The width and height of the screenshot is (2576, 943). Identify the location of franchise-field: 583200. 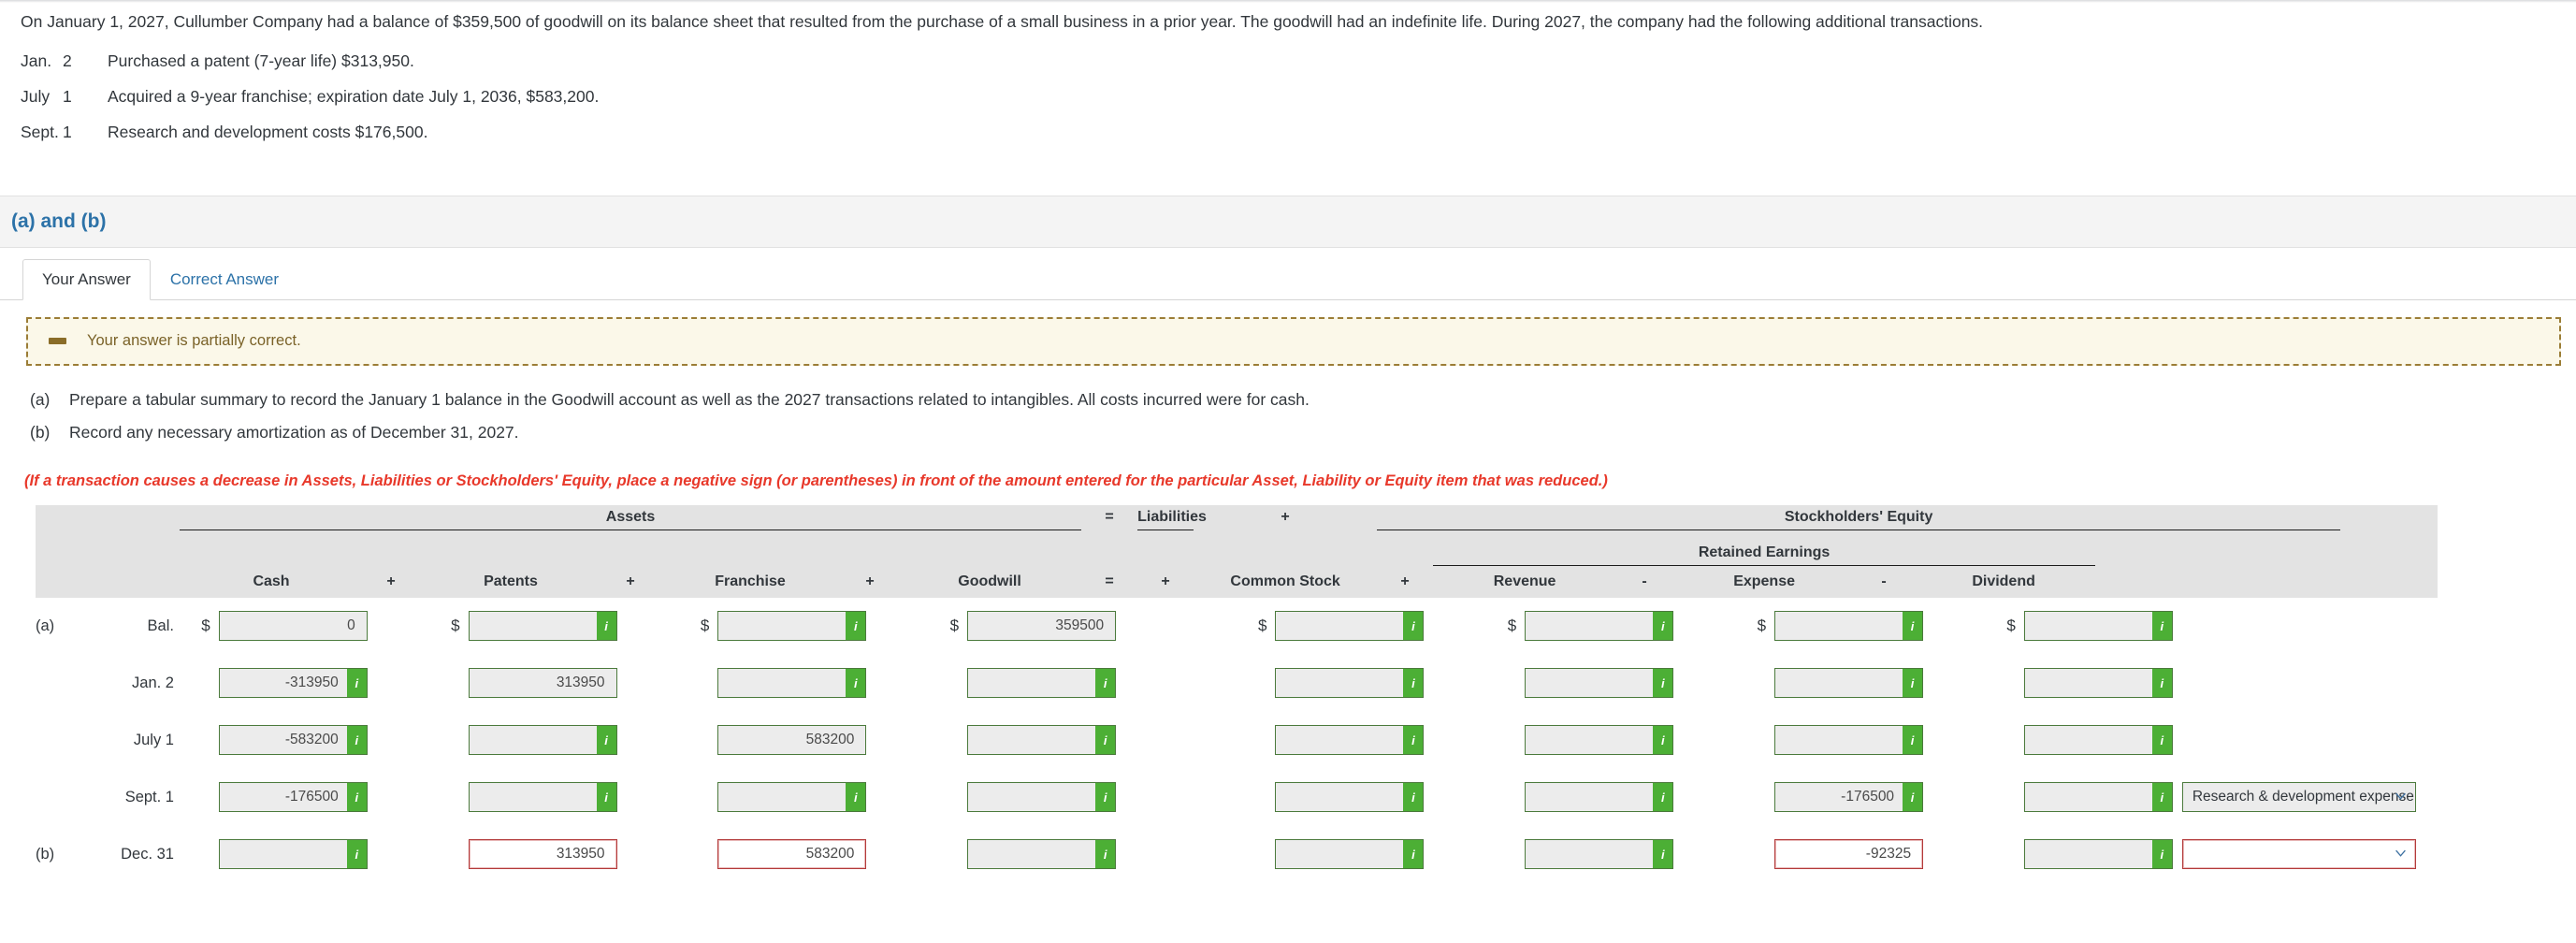
(792, 740).